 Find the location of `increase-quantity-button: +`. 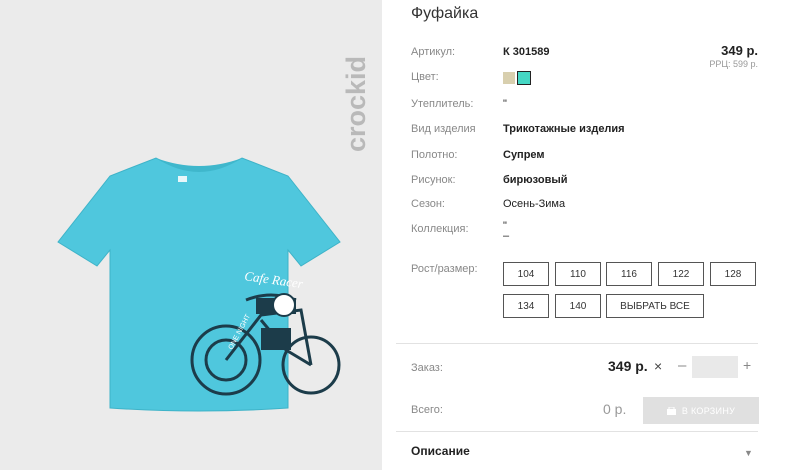

increase-quantity-button: + is located at coordinates (747, 365).